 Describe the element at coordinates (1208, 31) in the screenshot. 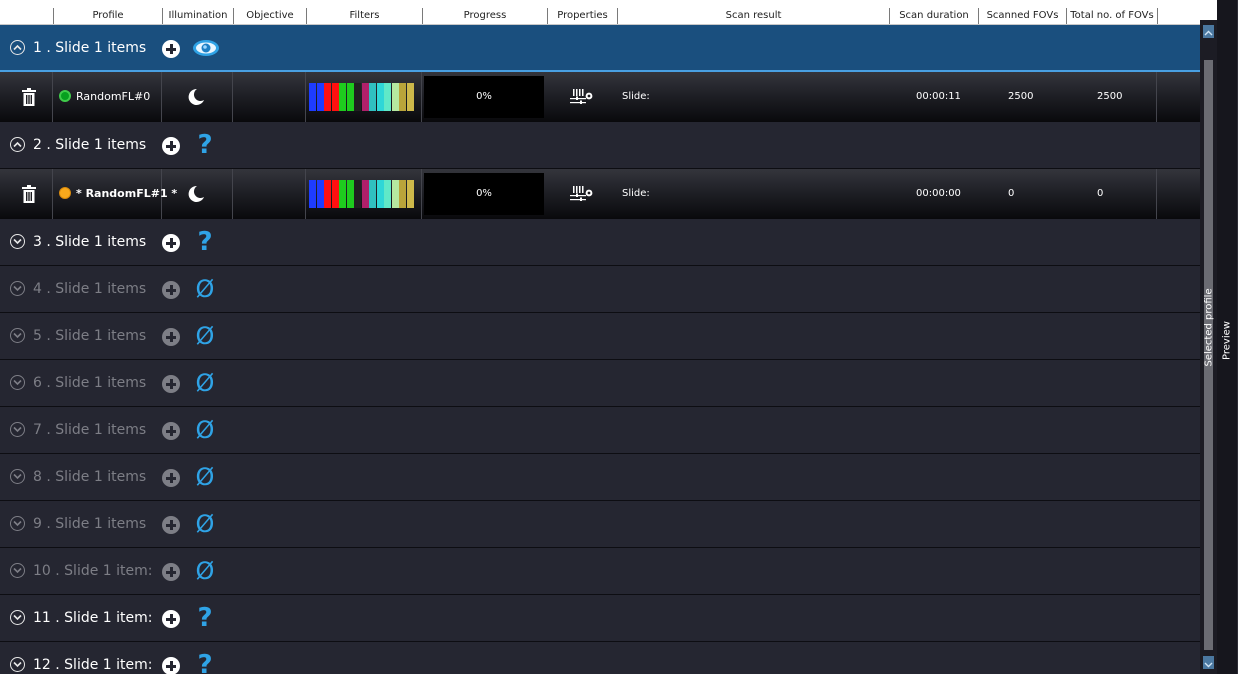

I see `scroll-up-arrow-icon` at that location.